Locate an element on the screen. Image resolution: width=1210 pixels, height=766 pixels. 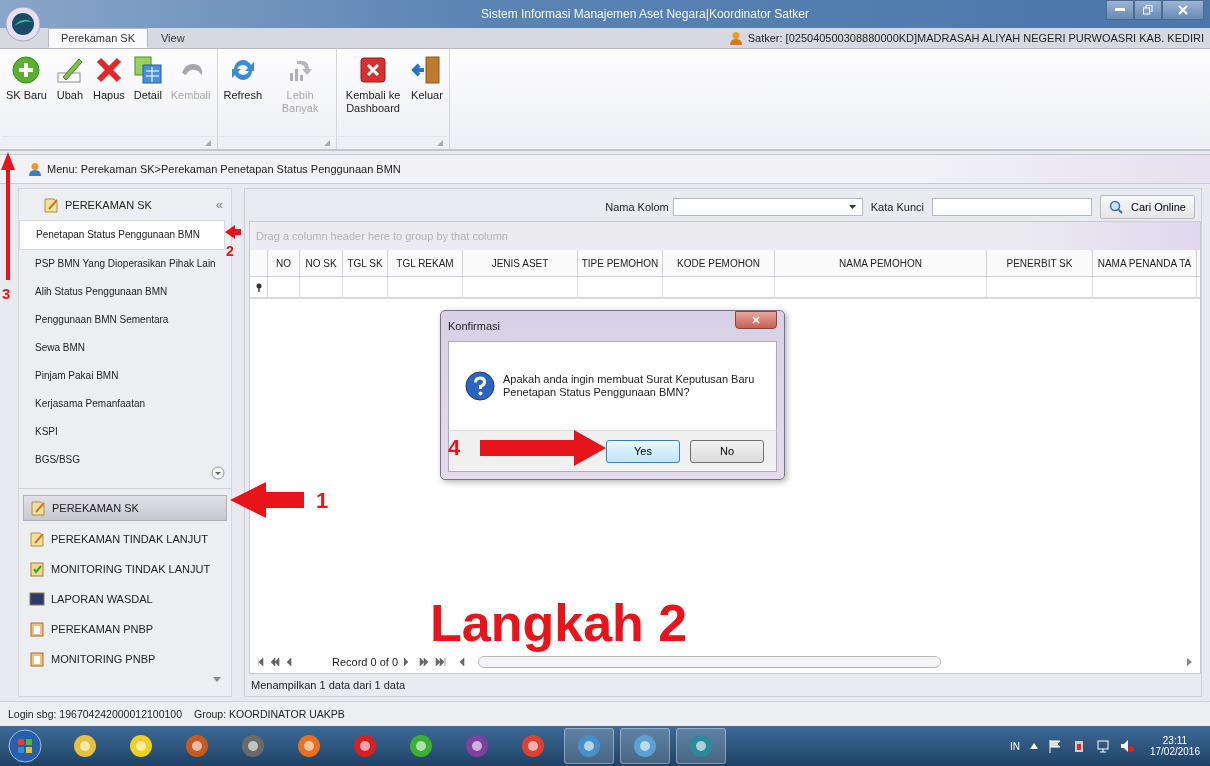
dialog-title: Konfirmasi is located at coordinates (474, 326).